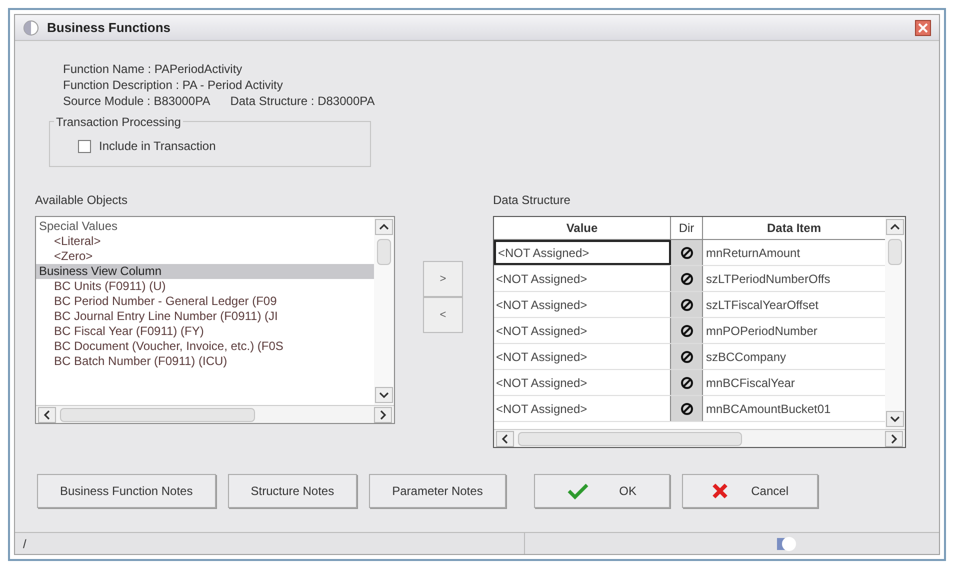 The width and height of the screenshot is (953, 569). Describe the element at coordinates (532, 200) in the screenshot. I see `data-structure-label: Data Structure` at that location.